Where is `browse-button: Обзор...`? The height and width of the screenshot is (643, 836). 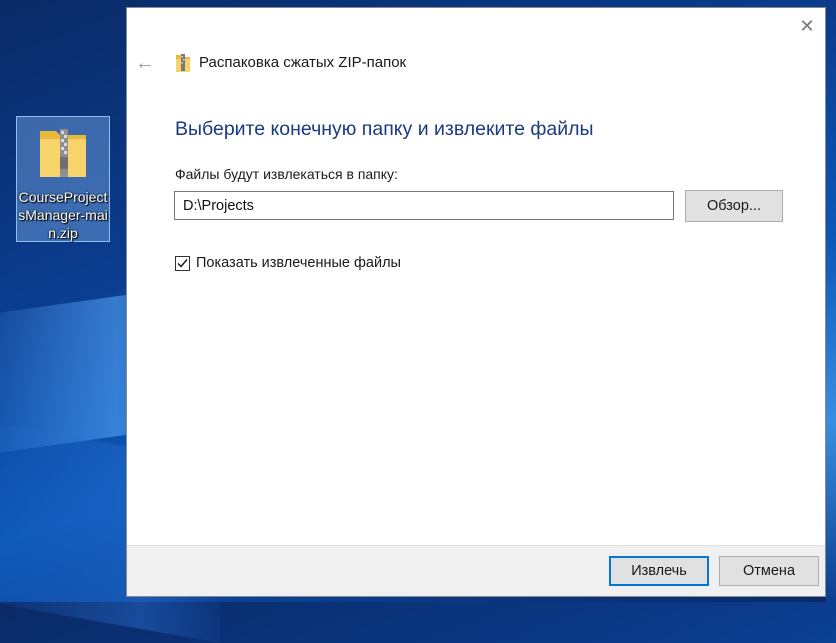 browse-button: Обзор... is located at coordinates (734, 206).